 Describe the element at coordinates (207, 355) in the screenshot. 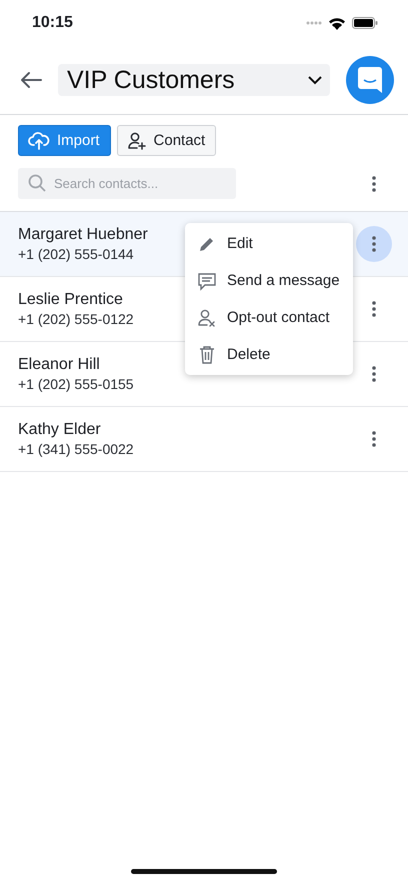

I see `trash-icon` at that location.